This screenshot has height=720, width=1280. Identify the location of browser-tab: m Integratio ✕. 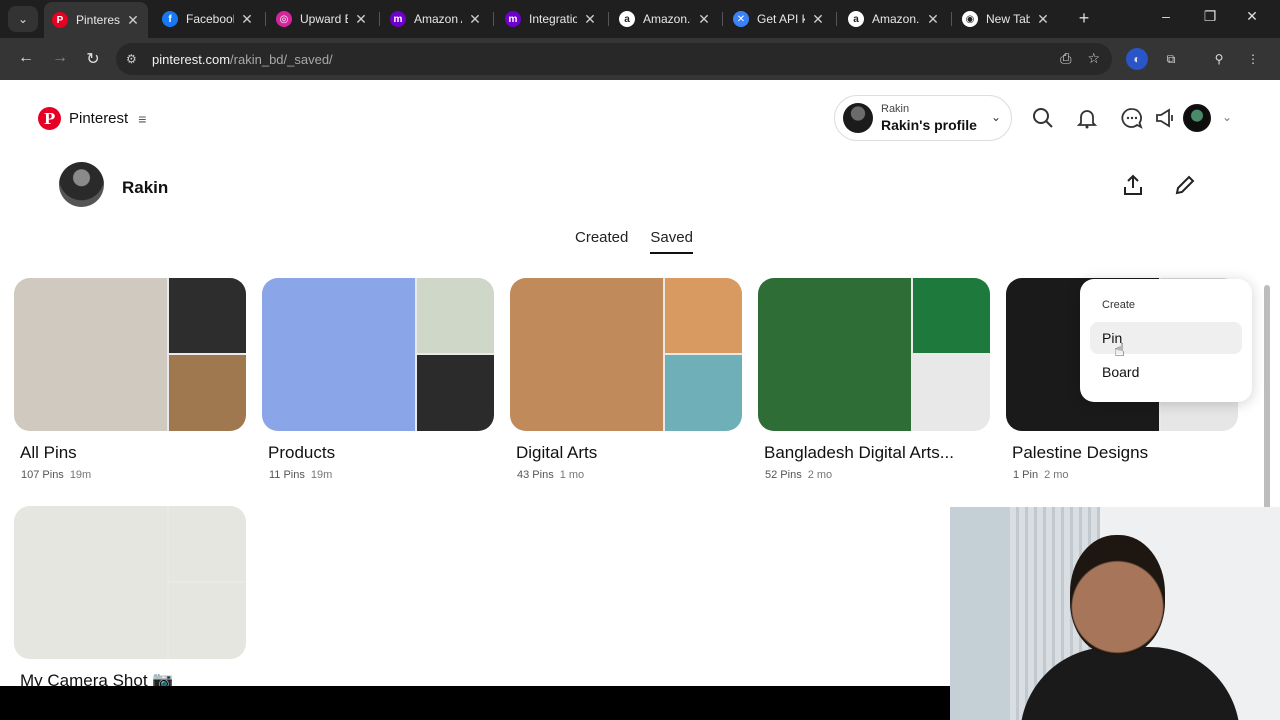
(551, 19).